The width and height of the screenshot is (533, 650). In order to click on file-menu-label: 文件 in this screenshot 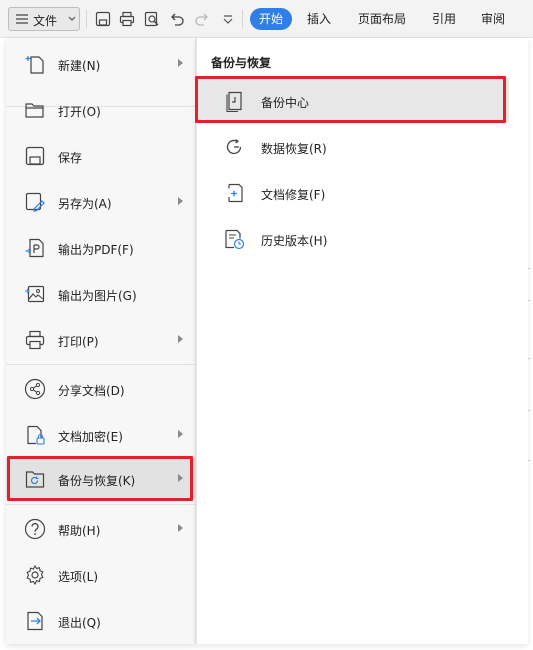, I will do `click(45, 21)`.